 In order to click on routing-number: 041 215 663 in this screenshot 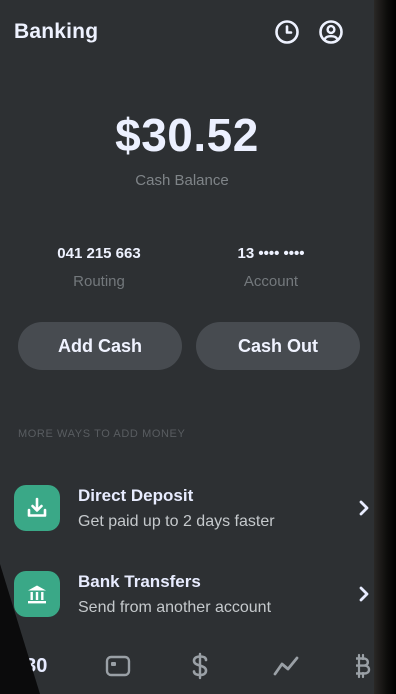, I will do `click(99, 253)`.